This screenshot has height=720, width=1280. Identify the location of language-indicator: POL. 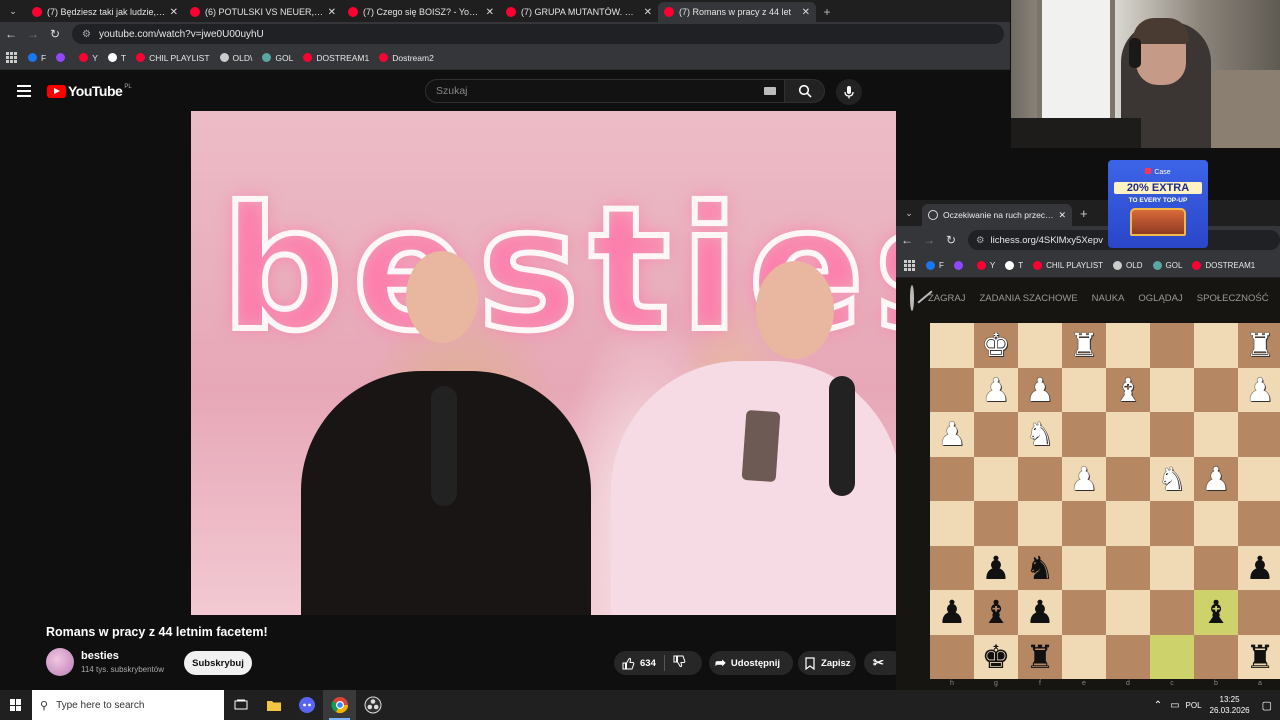
(1194, 705).